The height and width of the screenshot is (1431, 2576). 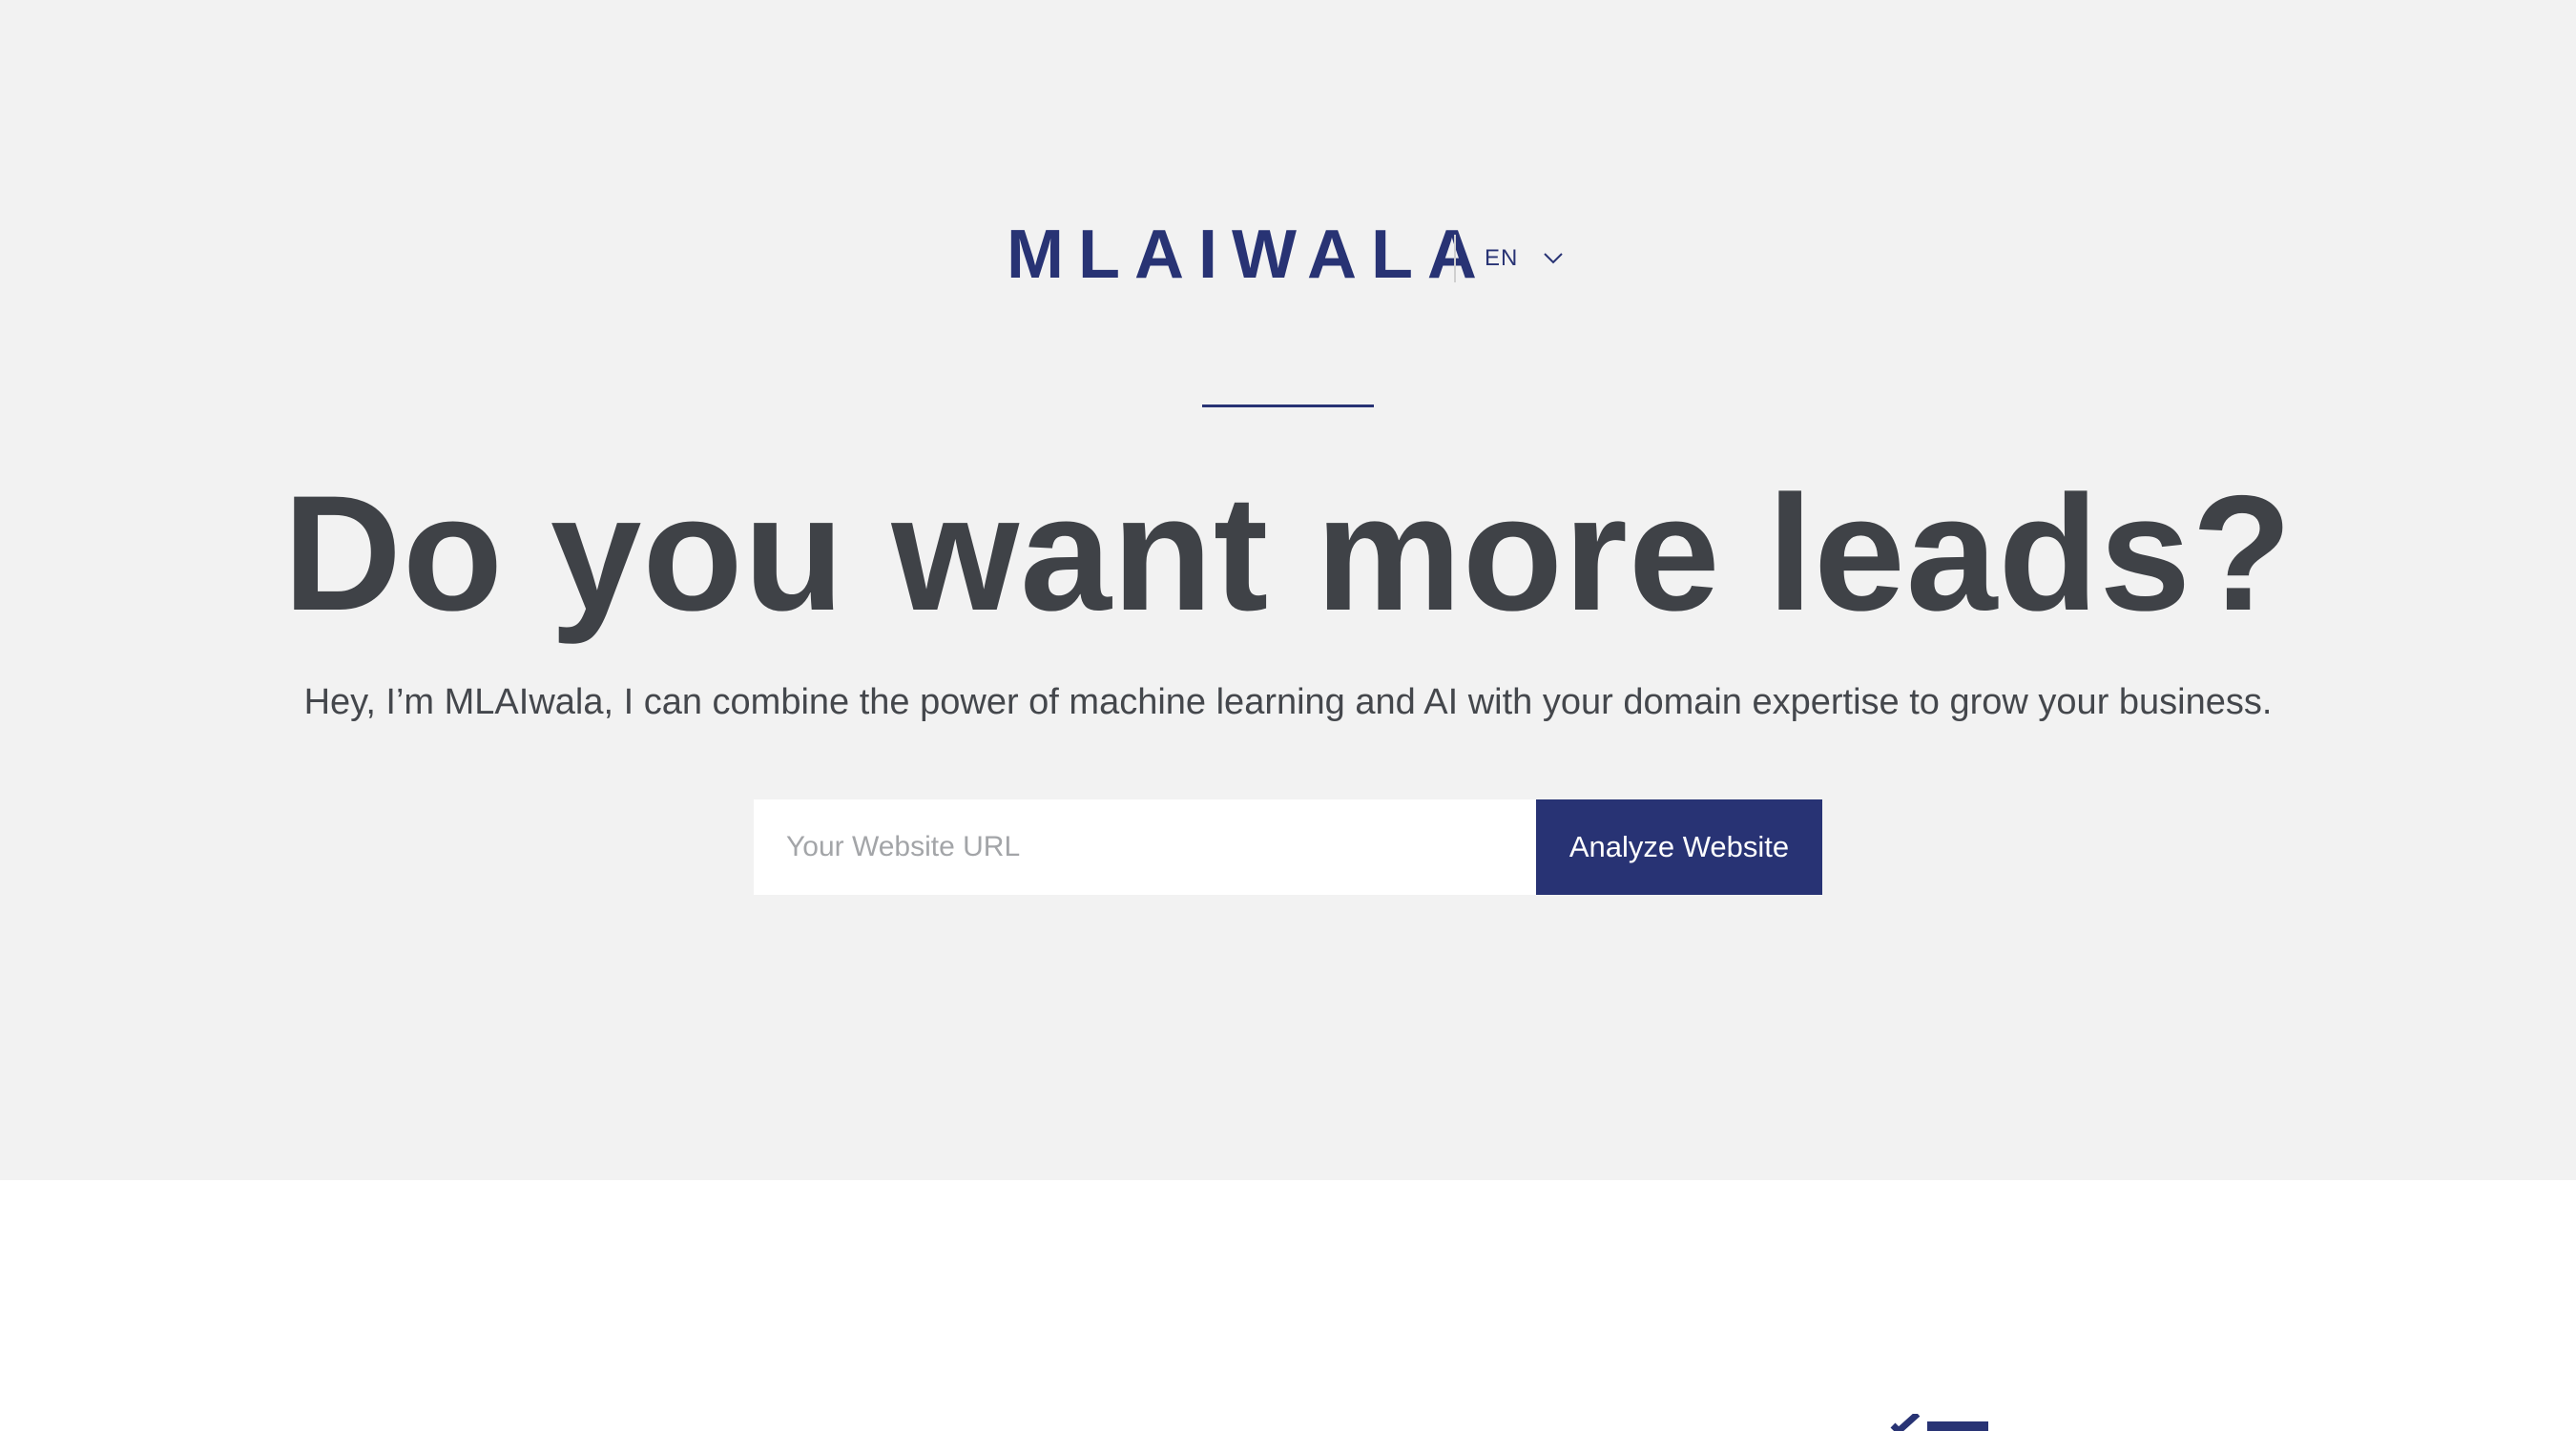 What do you see at coordinates (1939, 1422) in the screenshot?
I see `checklist-icon` at bounding box center [1939, 1422].